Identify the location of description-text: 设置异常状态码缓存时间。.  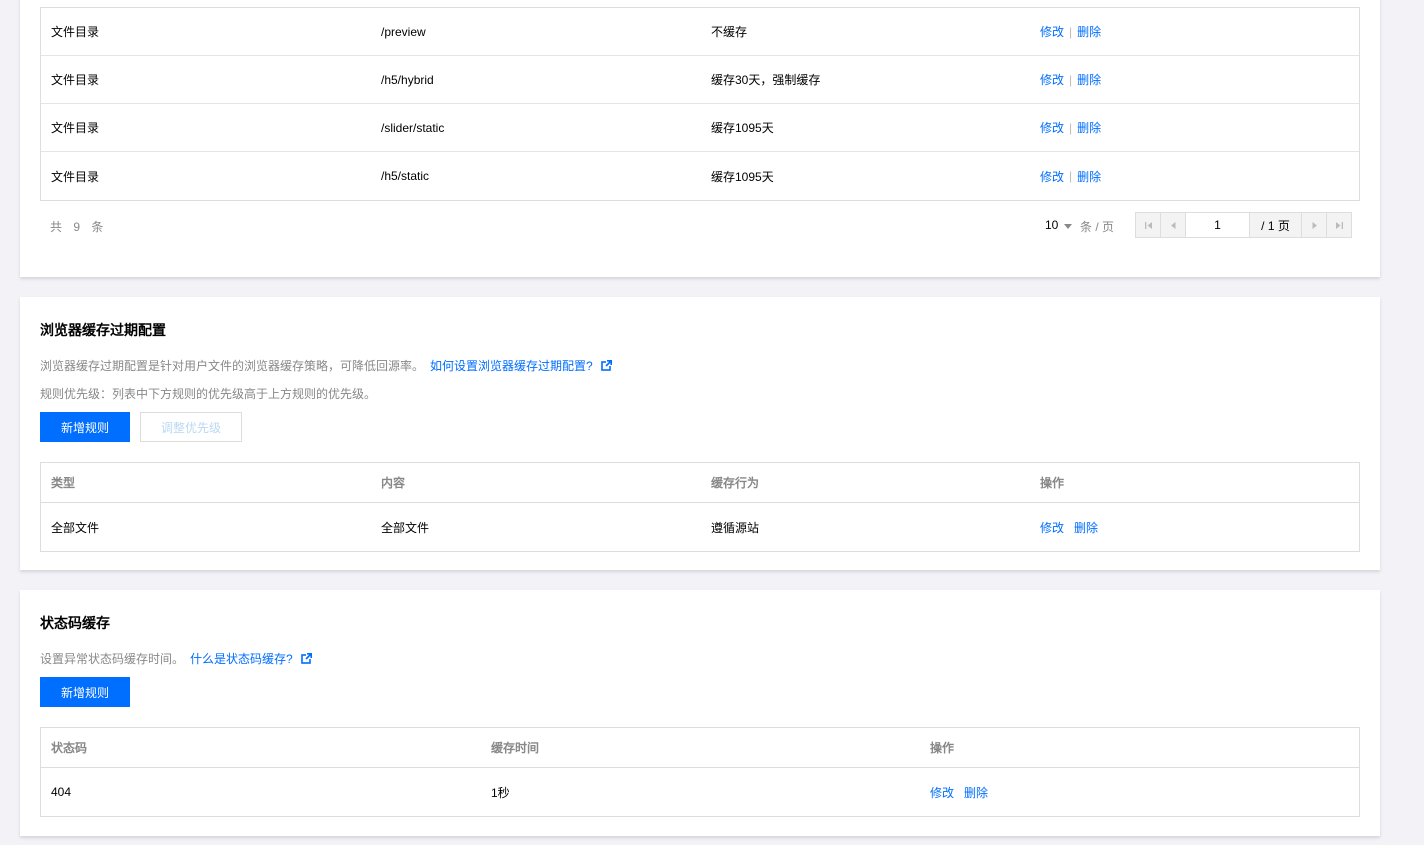
(112, 659).